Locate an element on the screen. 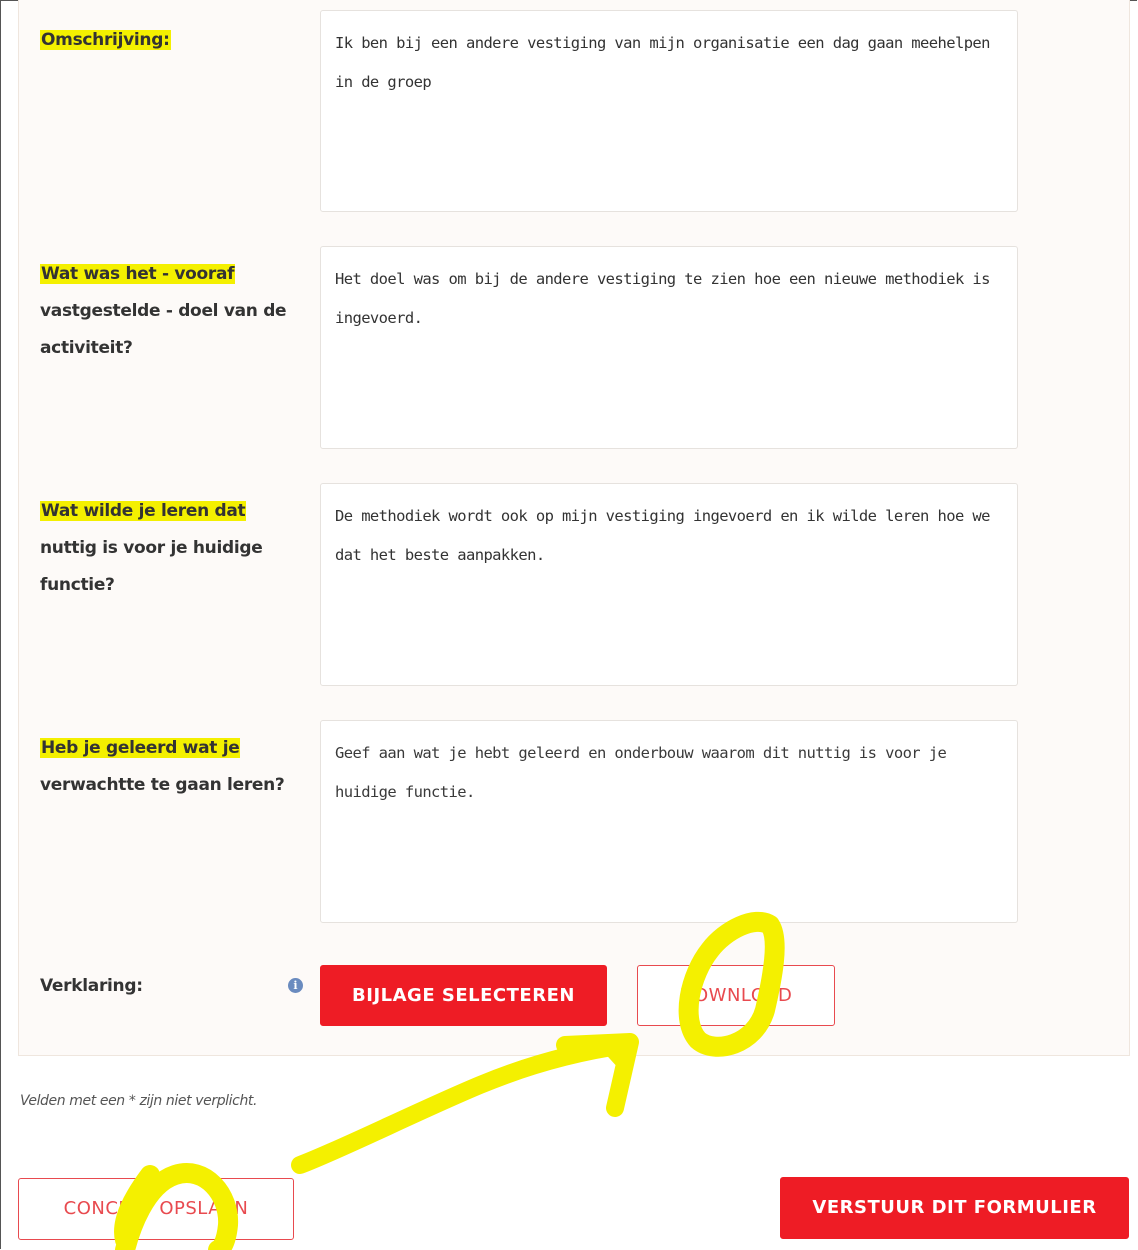 The height and width of the screenshot is (1250, 1138). field-label-omschrijving: Omschrijving: is located at coordinates (105, 40).